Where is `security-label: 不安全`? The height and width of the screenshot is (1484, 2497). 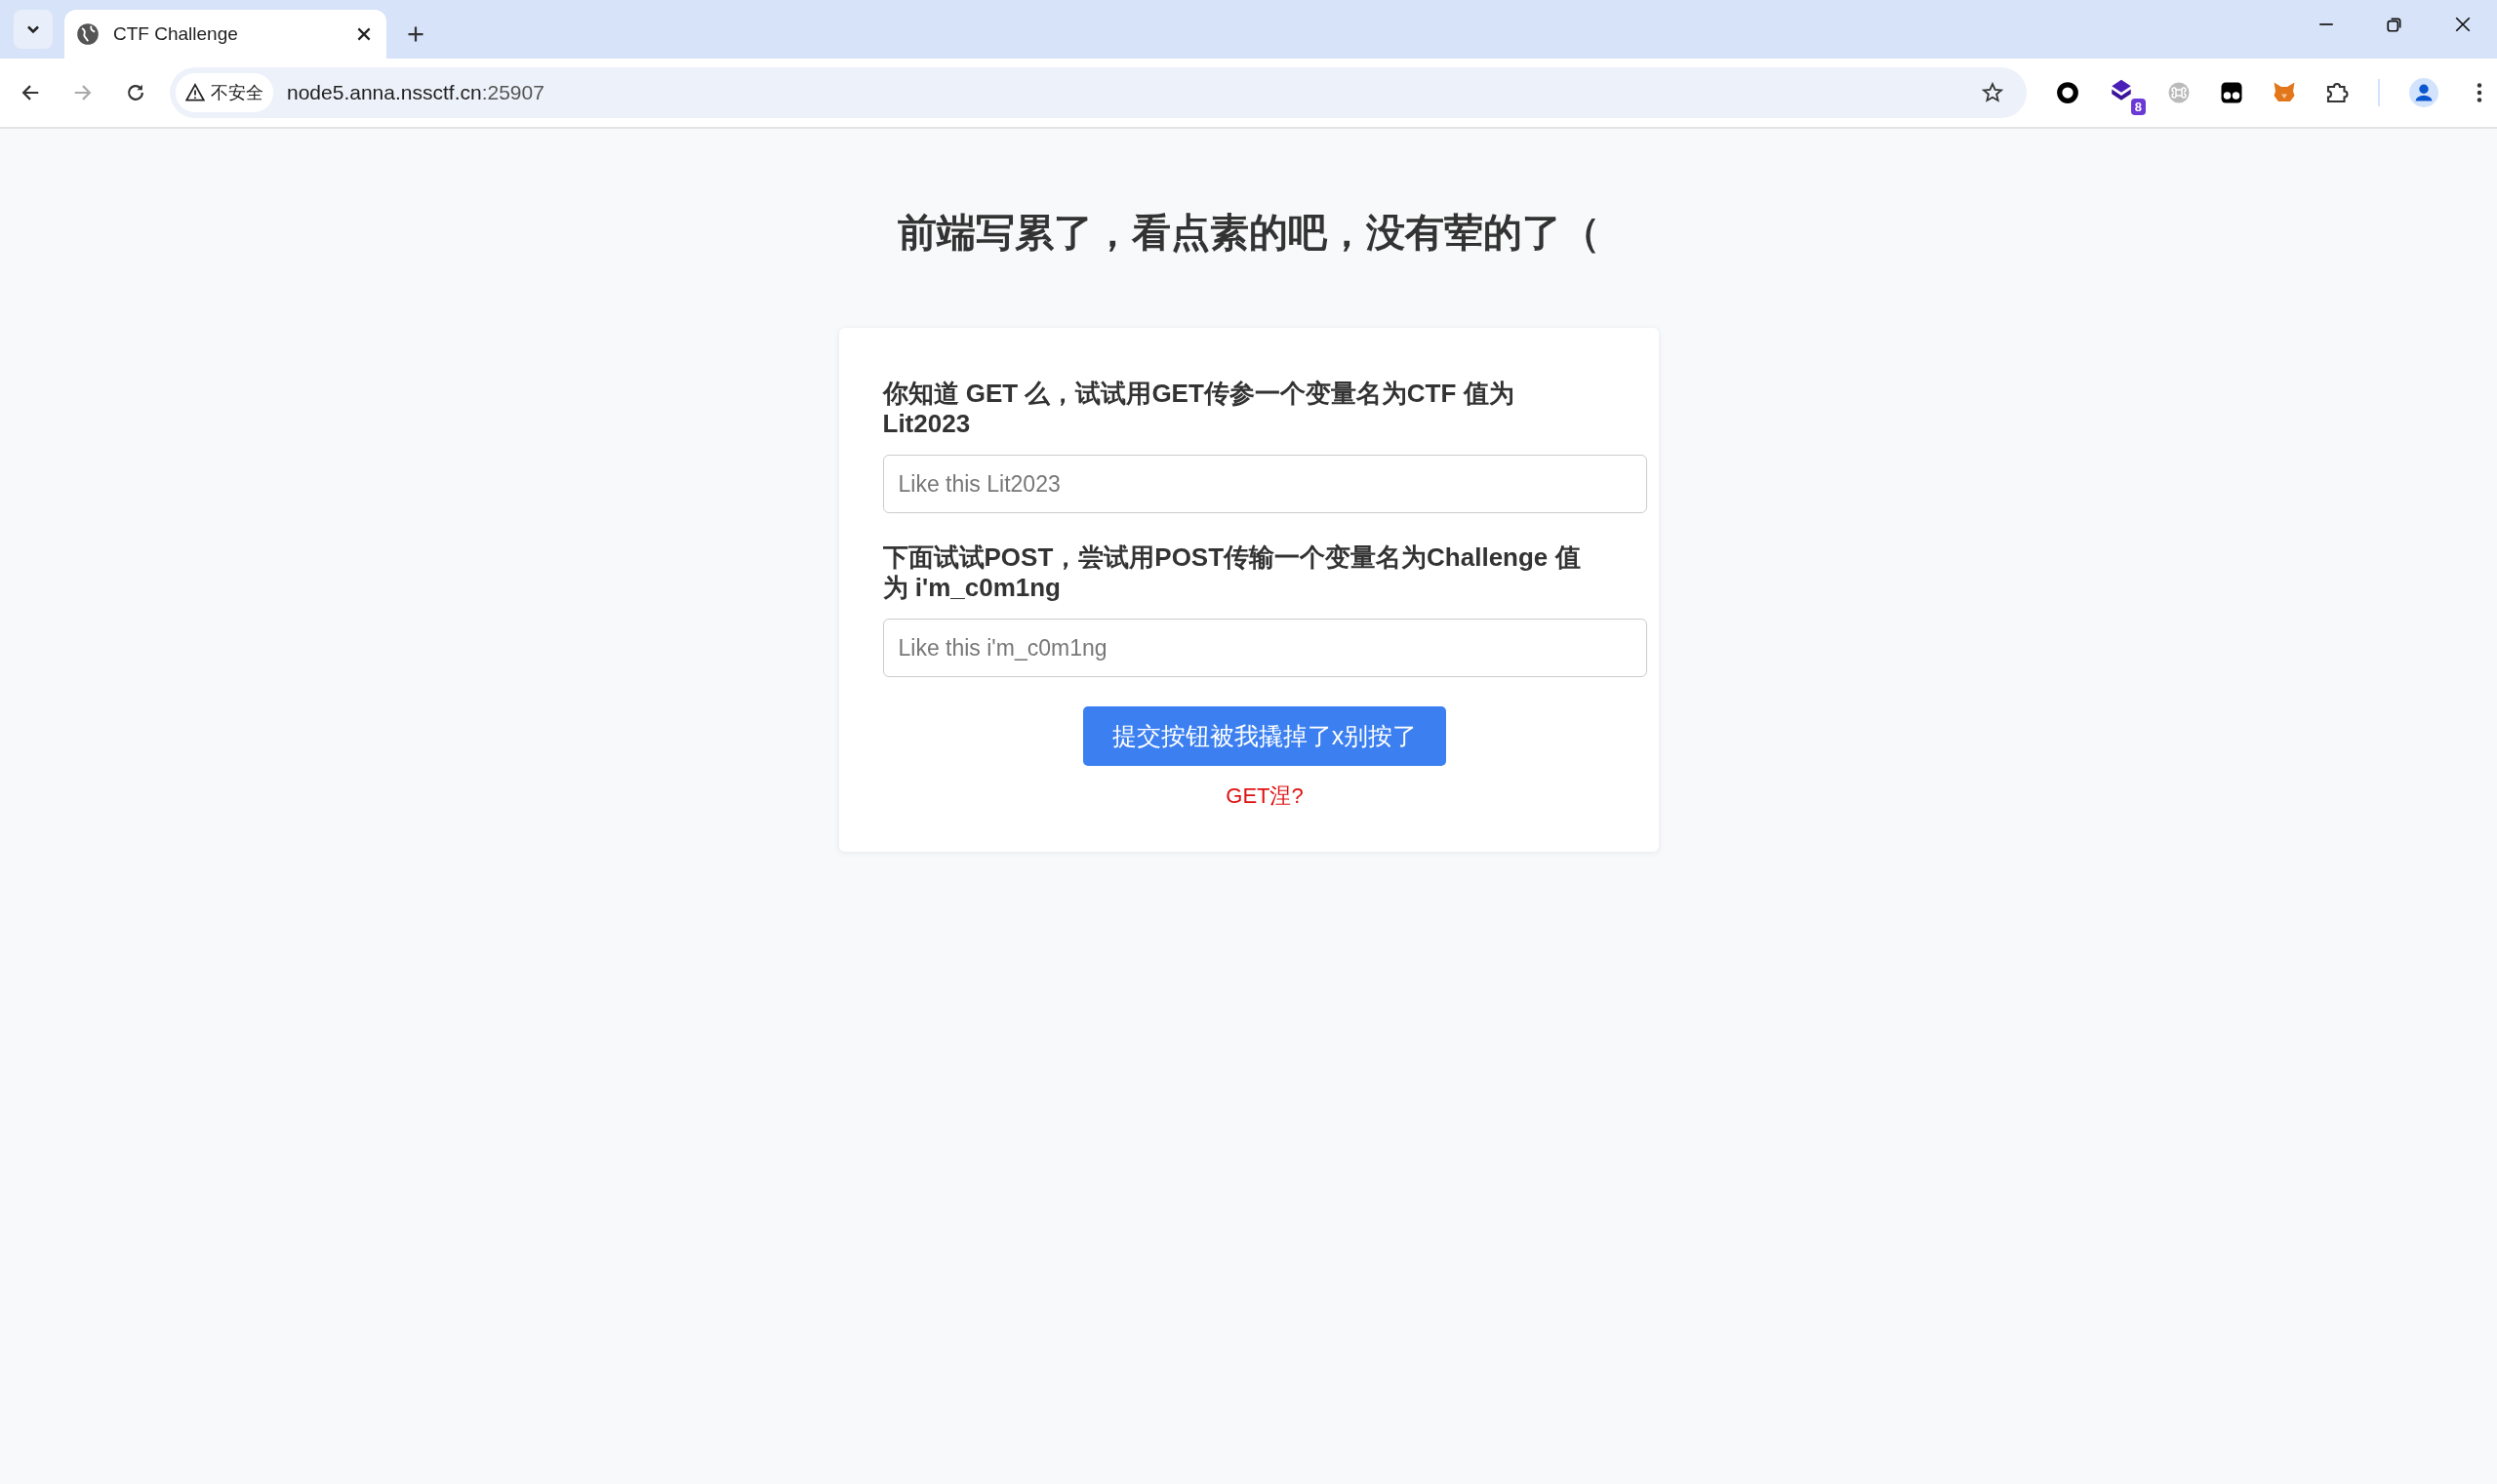
security-label: 不安全 is located at coordinates (237, 93).